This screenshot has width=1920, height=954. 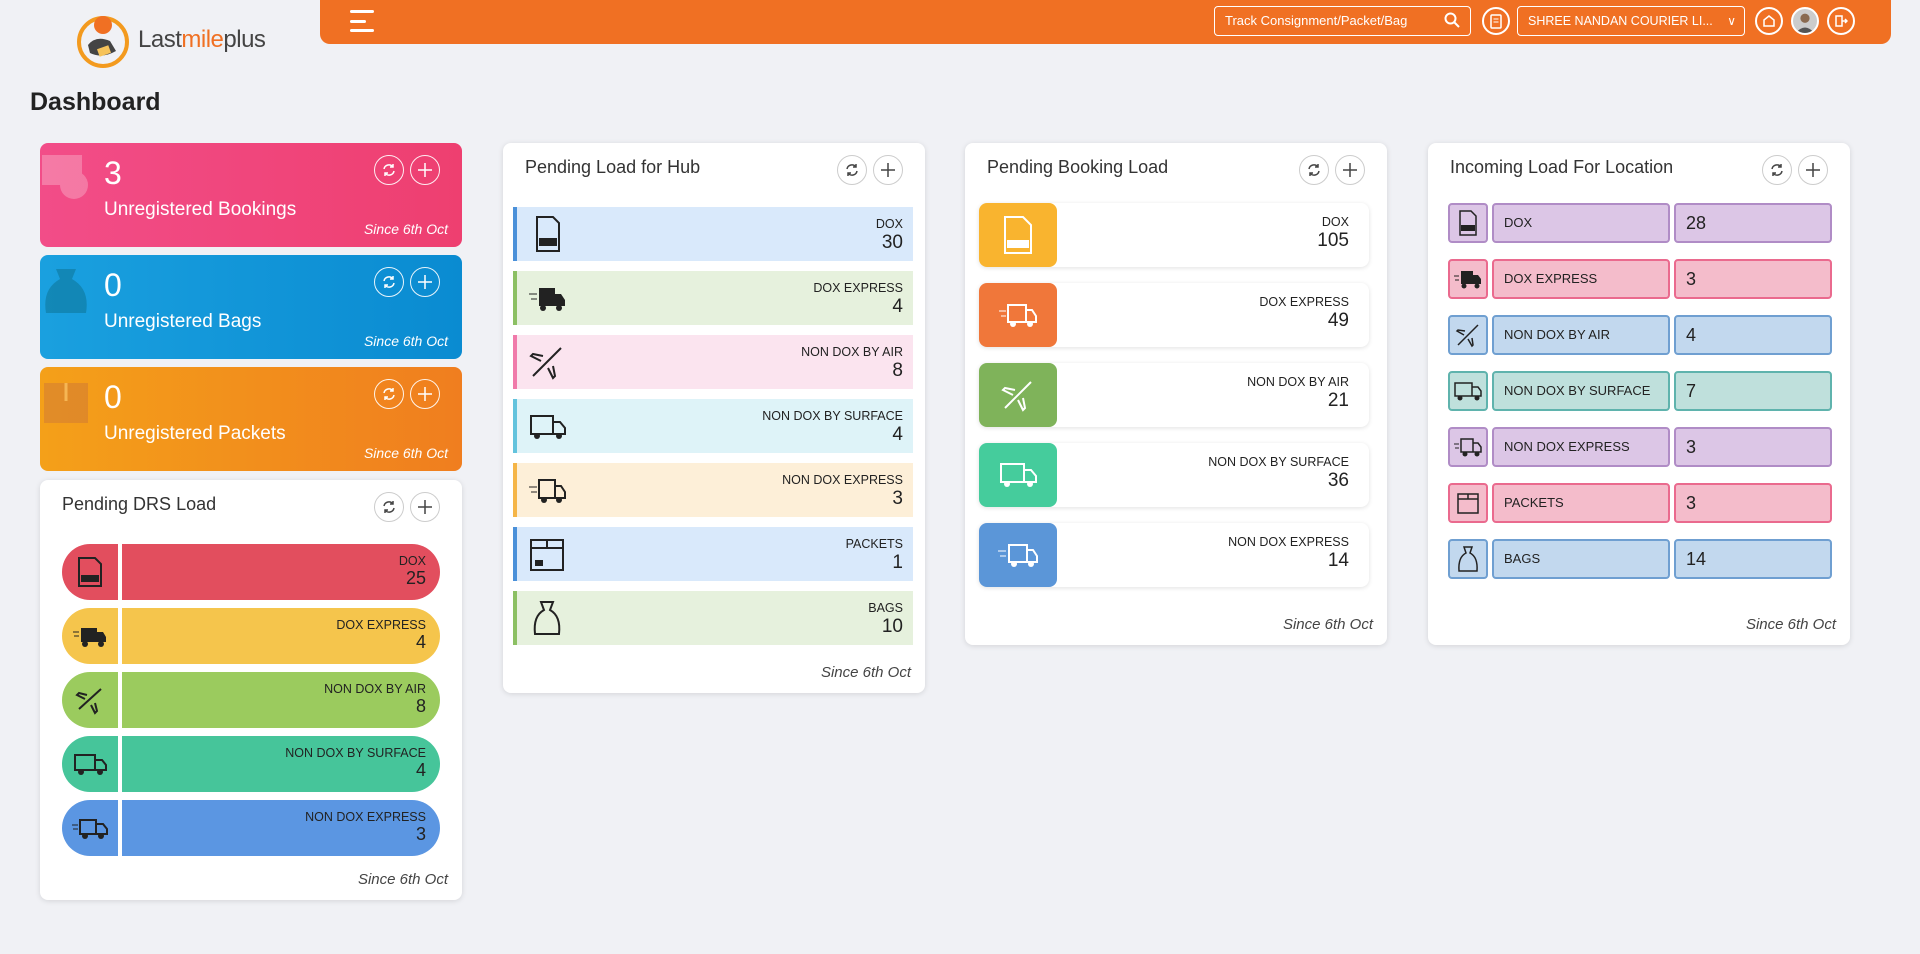 What do you see at coordinates (1562, 167) in the screenshot?
I see `panel-title: Incoming Load For Location` at bounding box center [1562, 167].